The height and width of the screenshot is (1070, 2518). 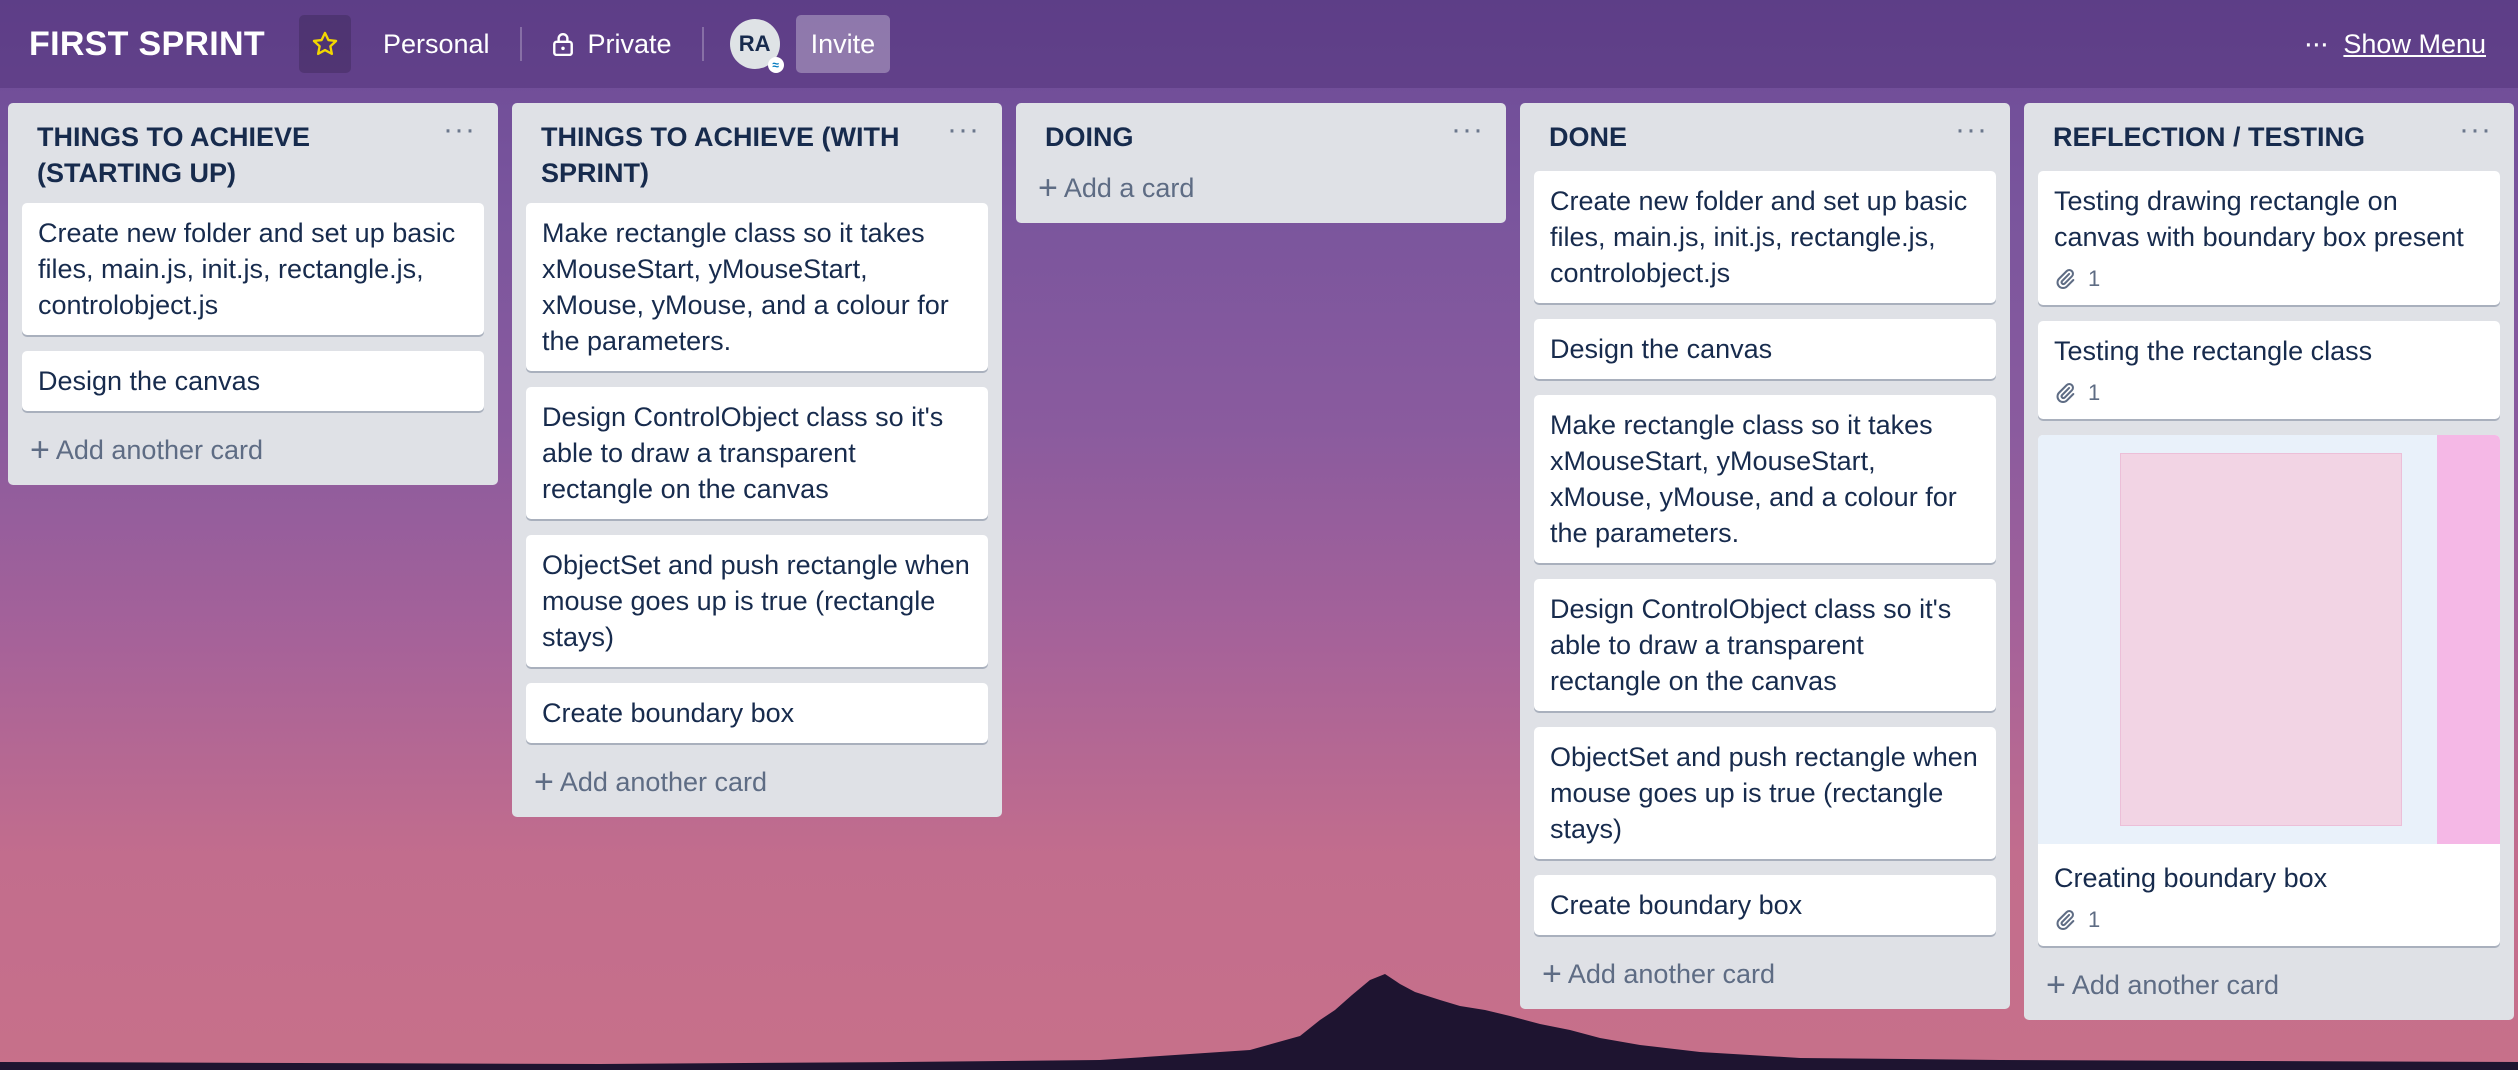 I want to click on add-card-label: Add a card, so click(x=1129, y=187).